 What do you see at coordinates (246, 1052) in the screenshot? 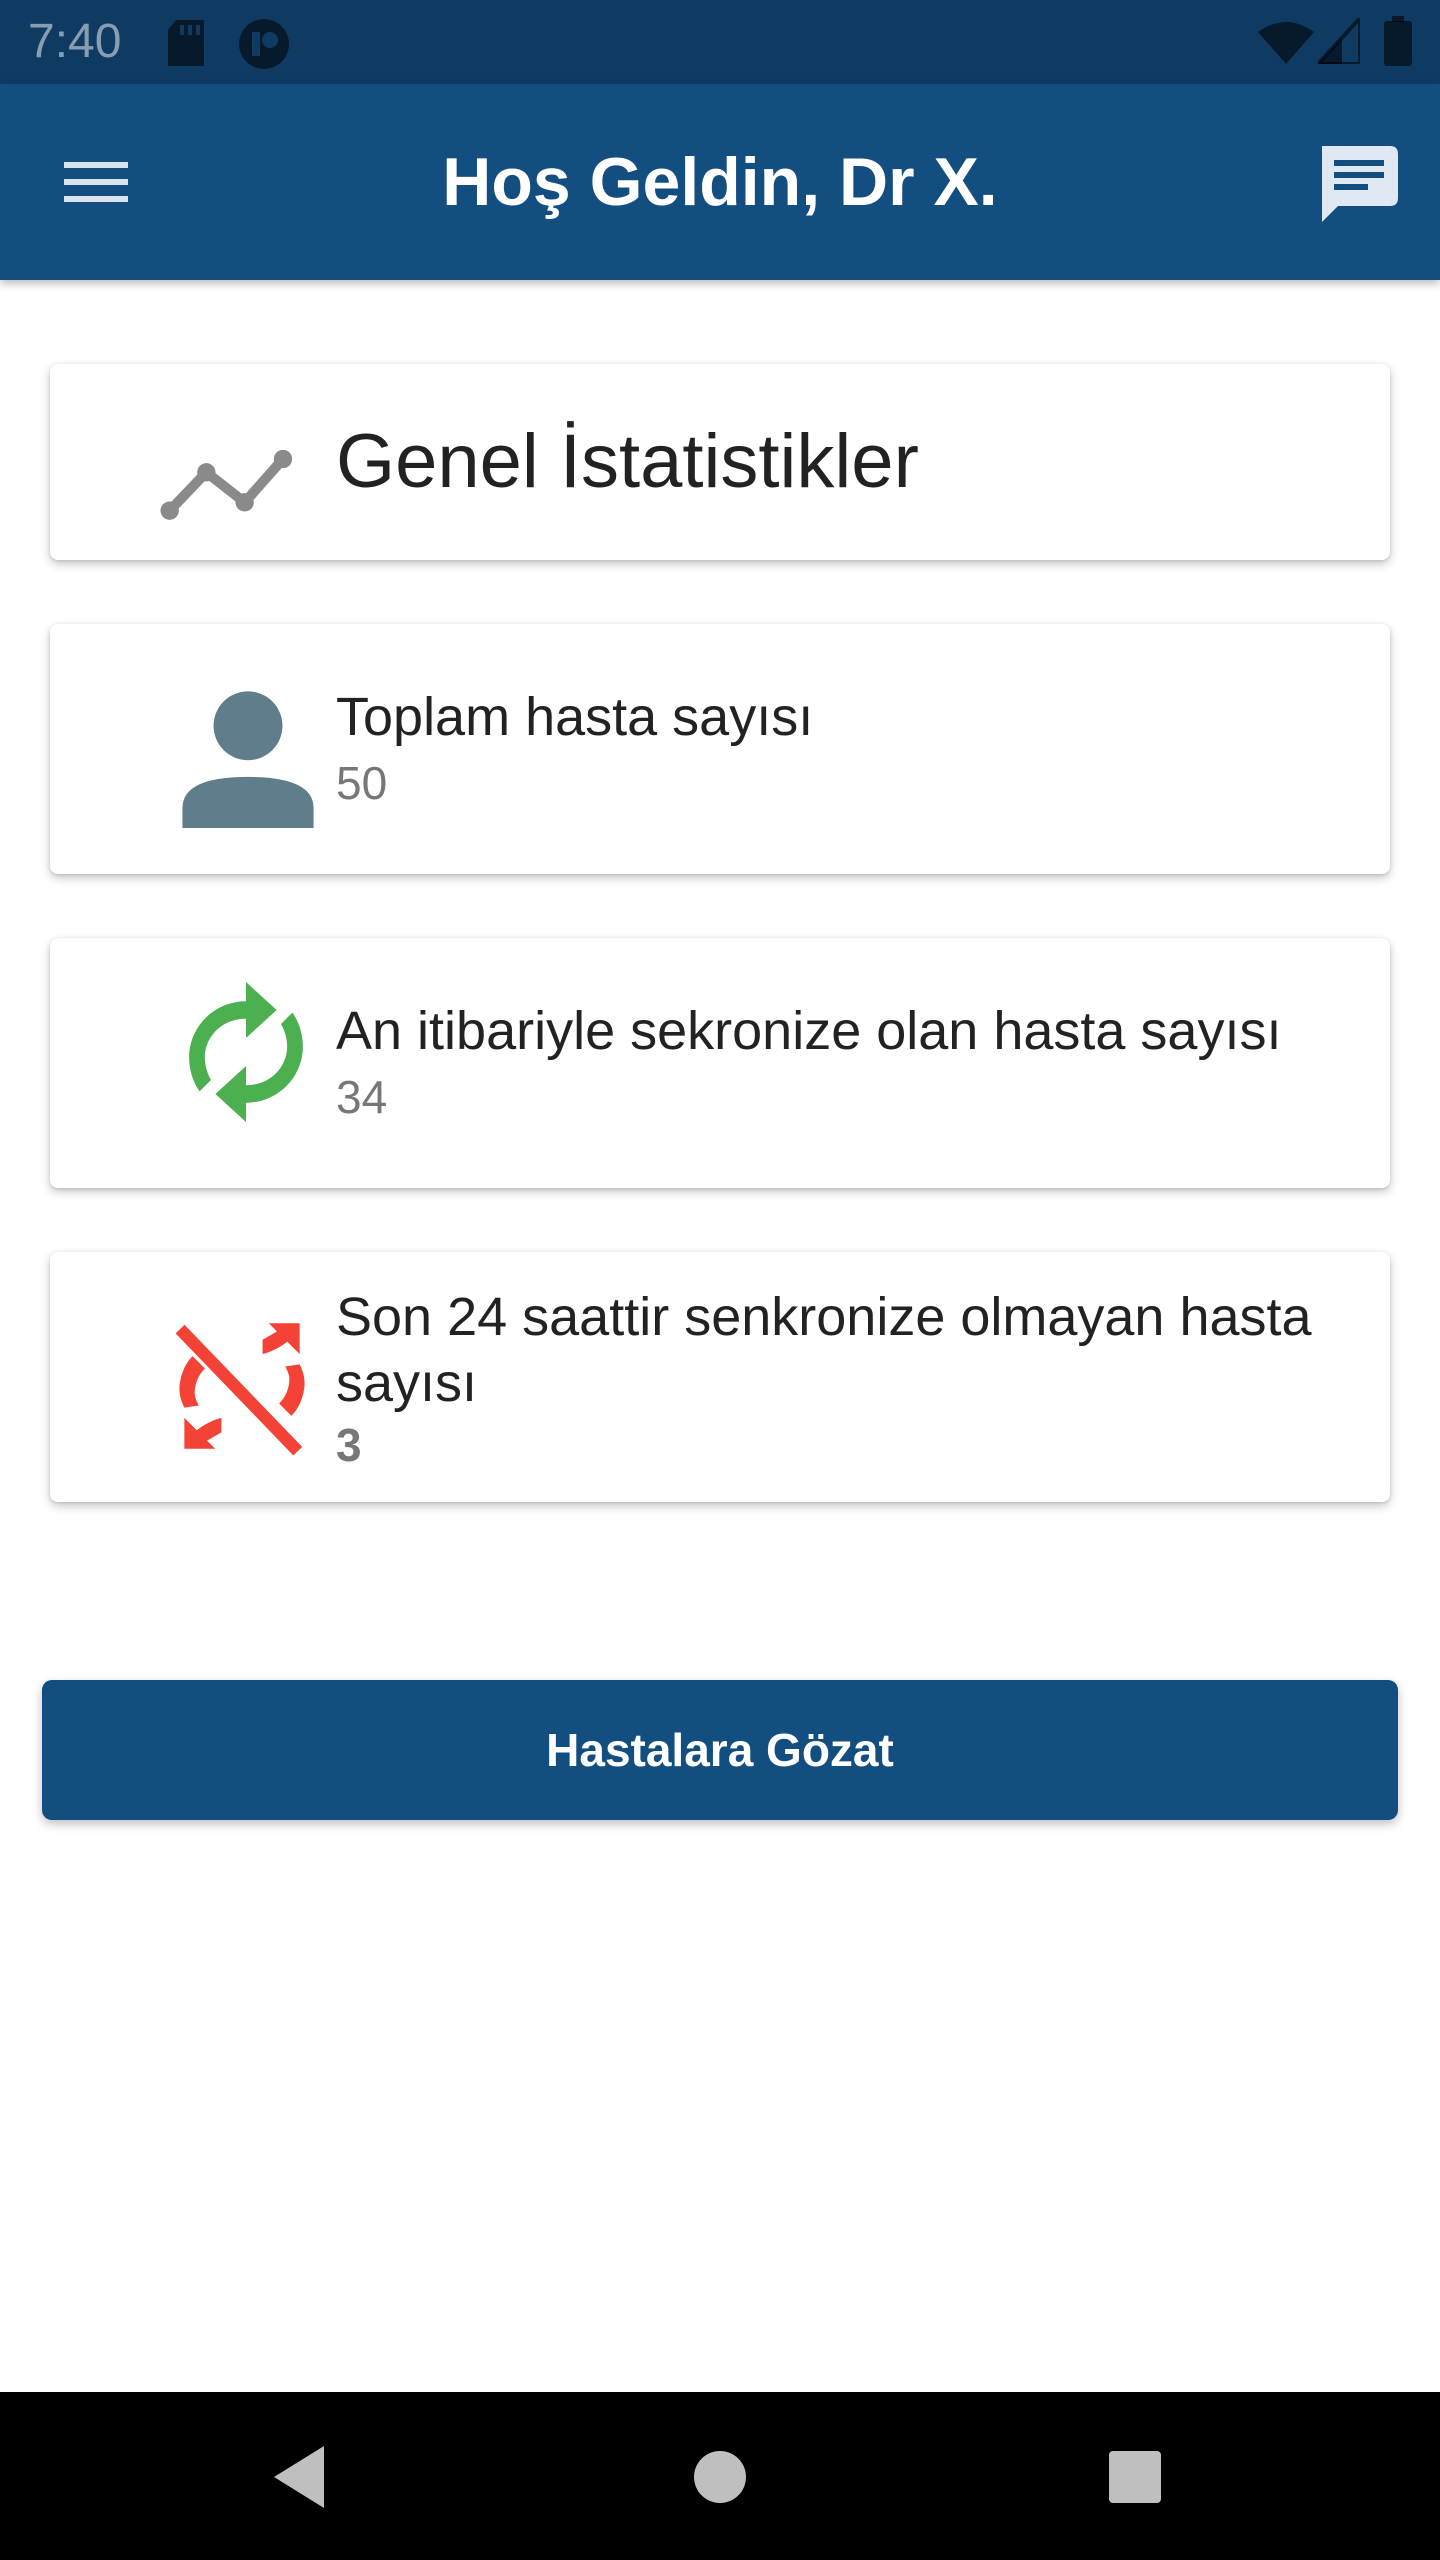
I see `sync-icon` at bounding box center [246, 1052].